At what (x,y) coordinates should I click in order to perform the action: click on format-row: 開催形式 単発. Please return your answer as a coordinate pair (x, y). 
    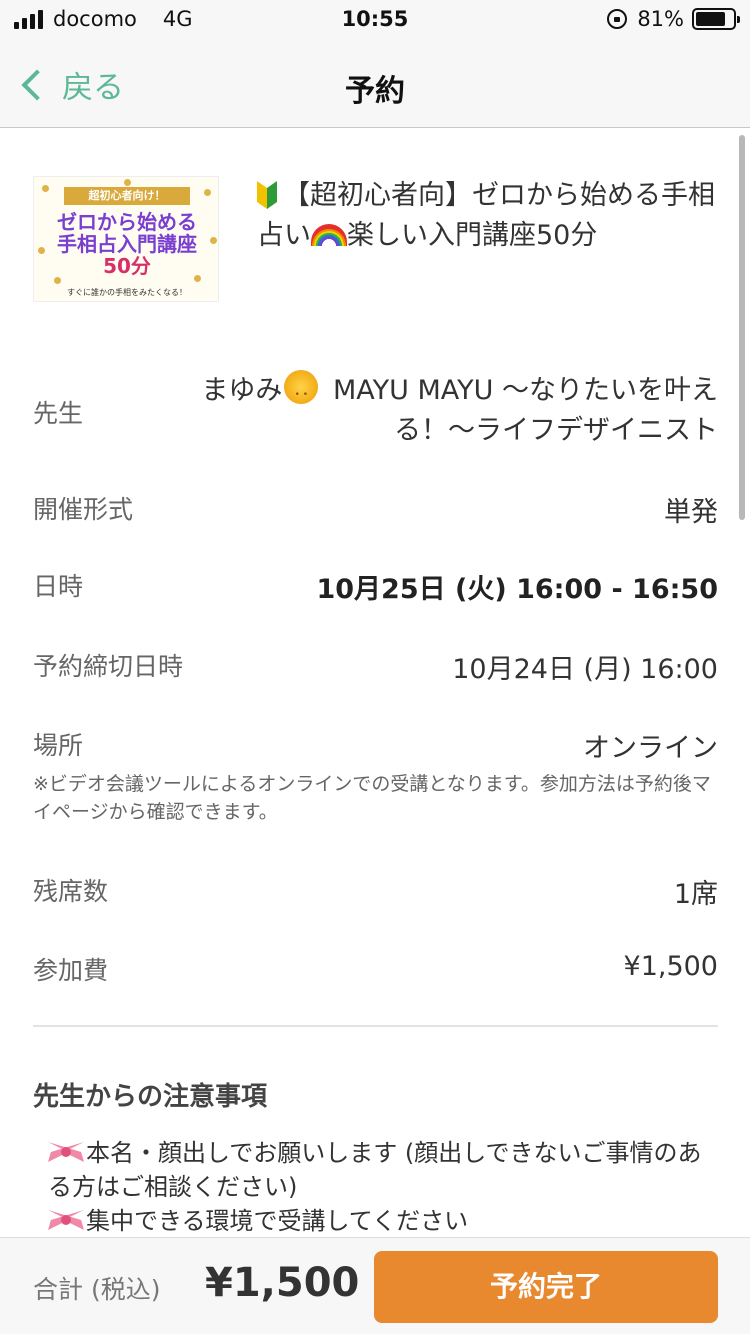
    Looking at the image, I should click on (375, 509).